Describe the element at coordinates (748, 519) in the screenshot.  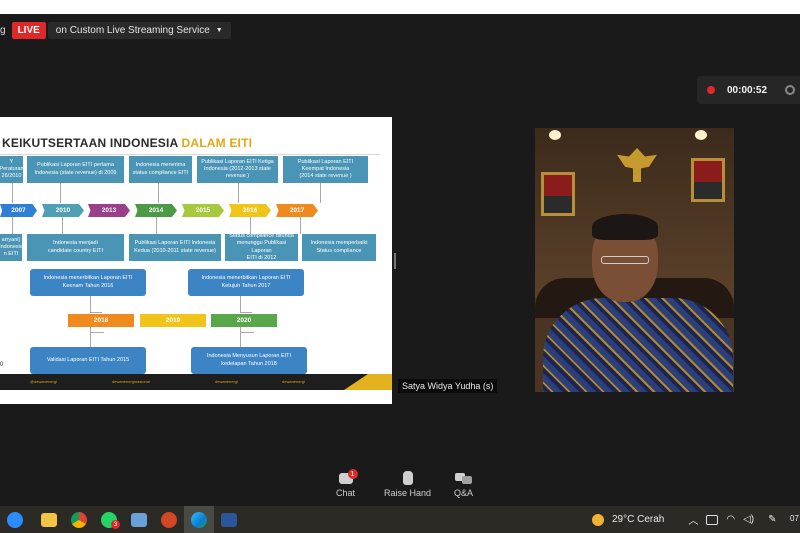
I see `volume-icon: ◁)` at that location.